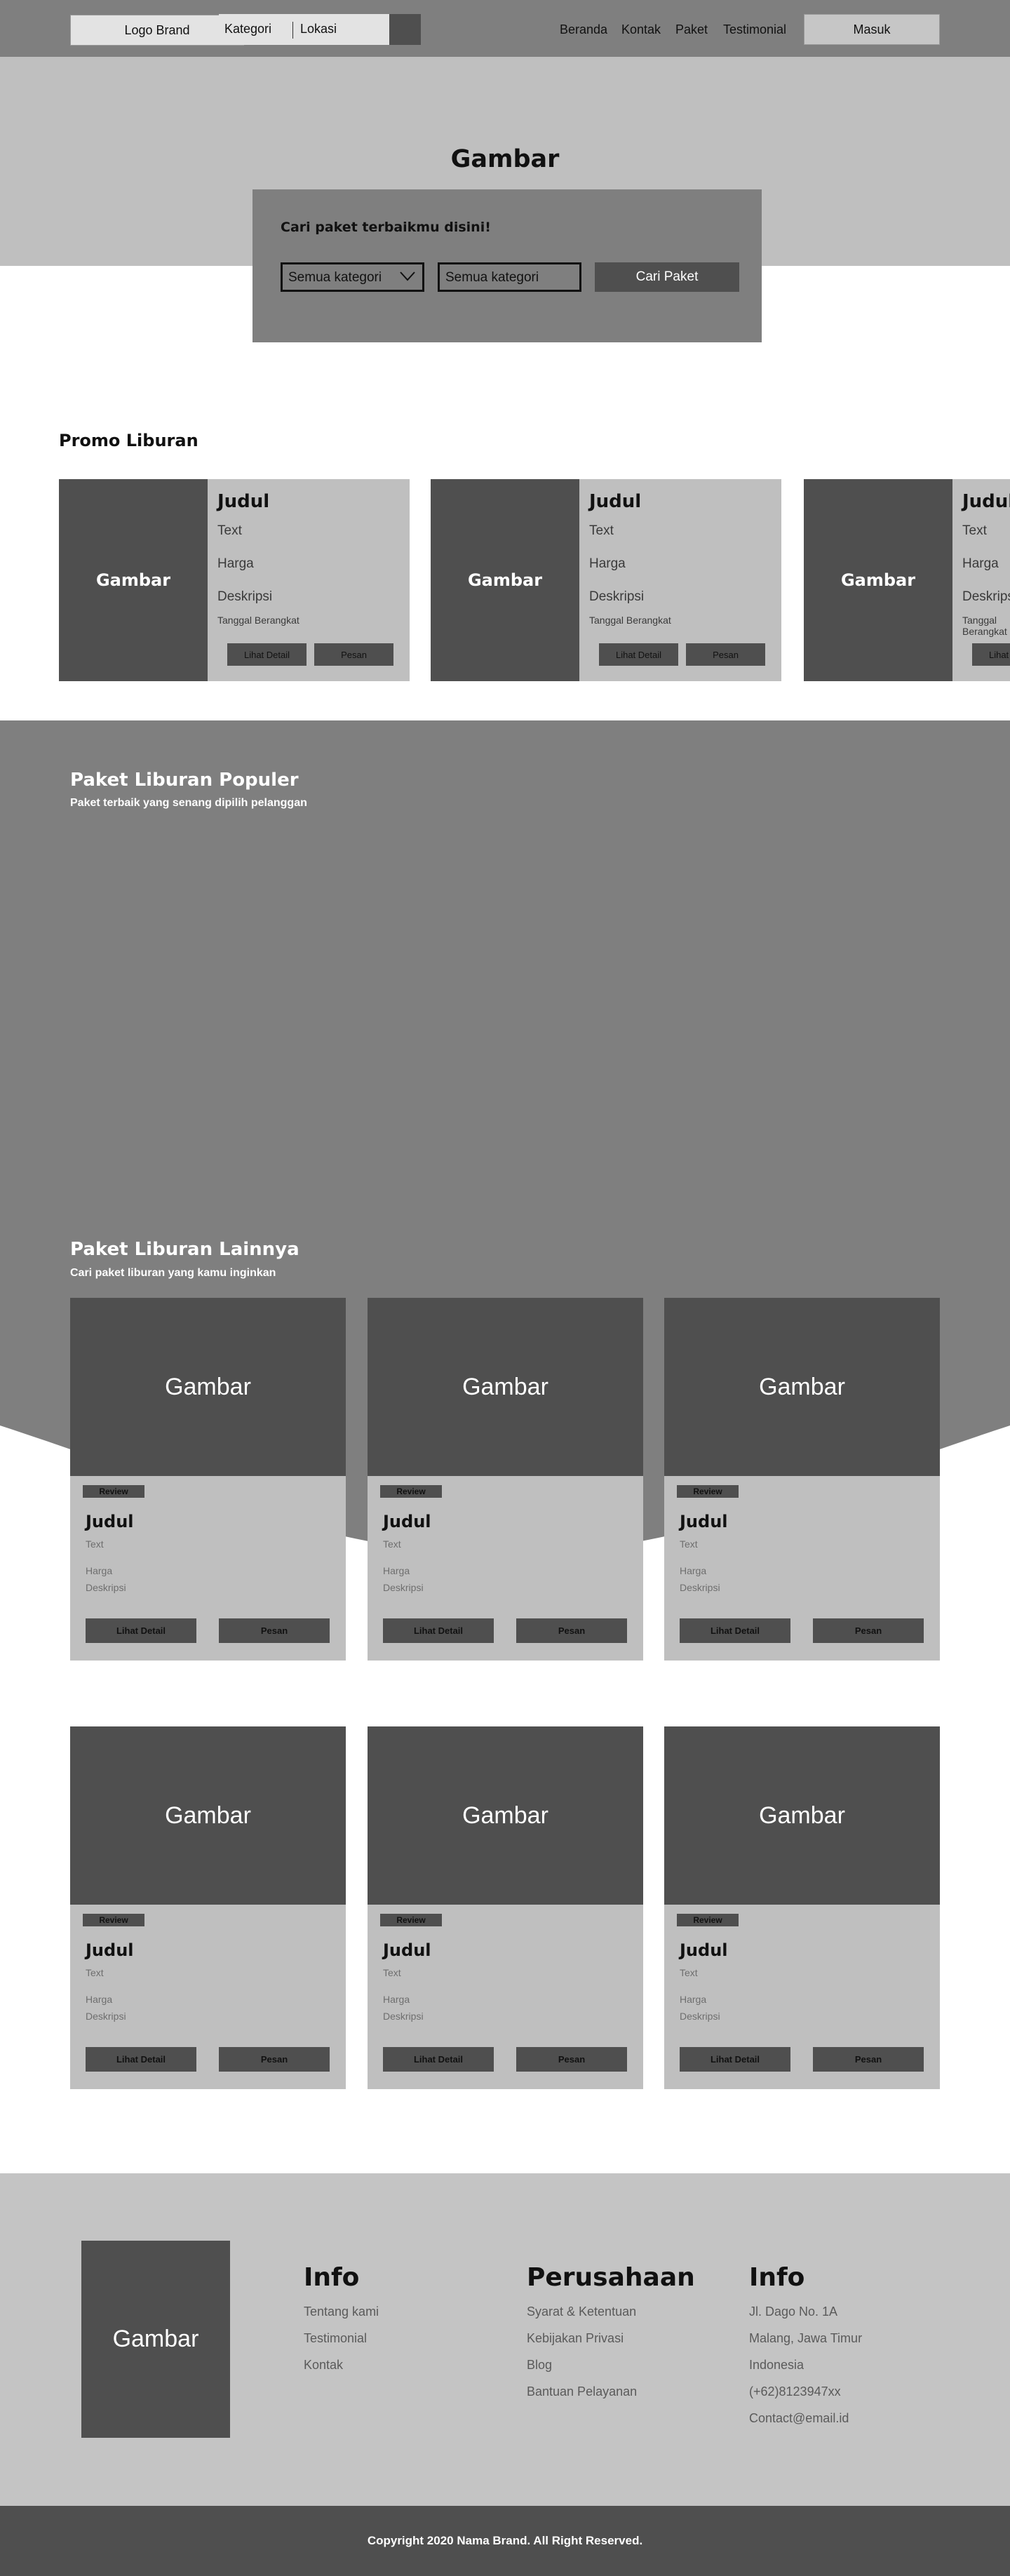 This screenshot has height=2576, width=1010. Describe the element at coordinates (667, 277) in the screenshot. I see `cari-paket-button: Cari Paket` at that location.